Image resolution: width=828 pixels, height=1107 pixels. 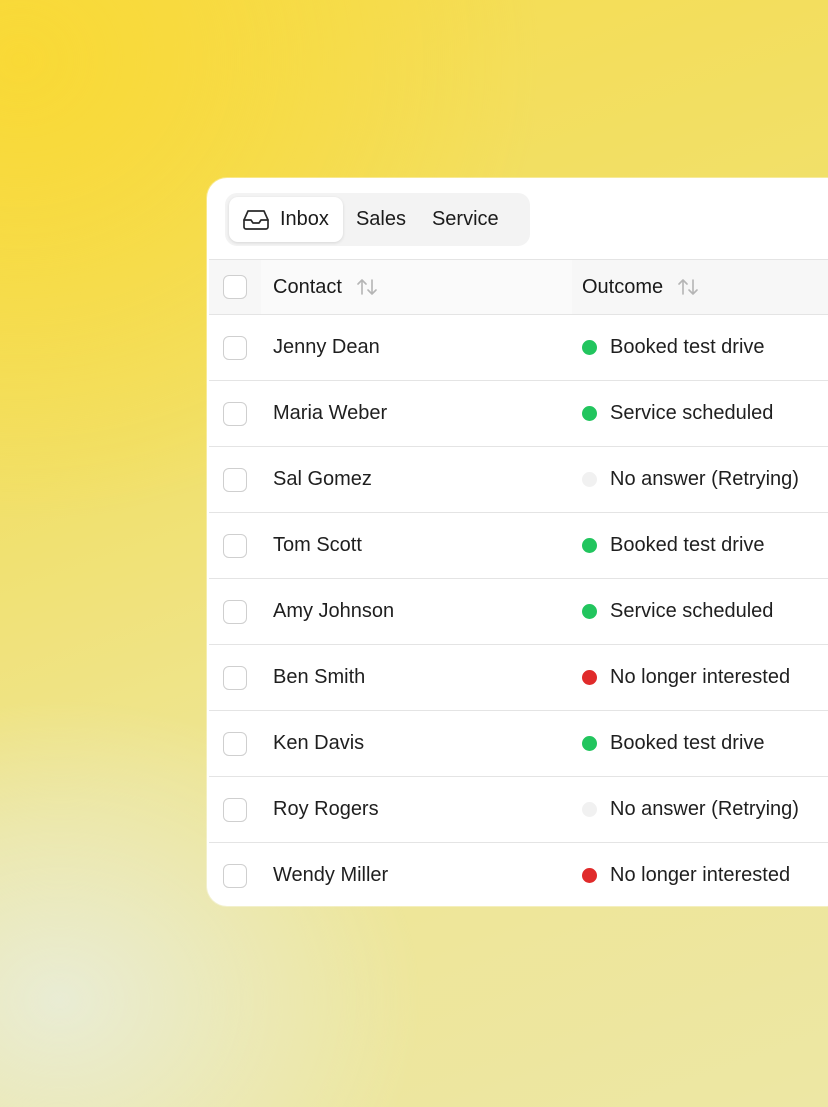 What do you see at coordinates (319, 677) in the screenshot?
I see `contact-cell: Ben Smith` at bounding box center [319, 677].